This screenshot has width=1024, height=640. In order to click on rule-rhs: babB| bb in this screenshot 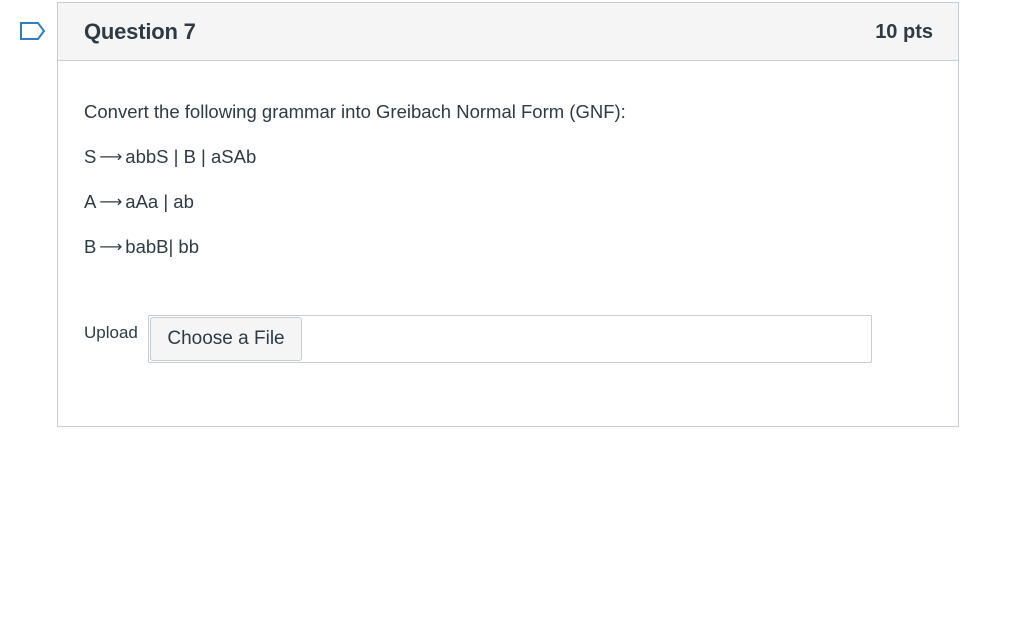, I will do `click(162, 246)`.